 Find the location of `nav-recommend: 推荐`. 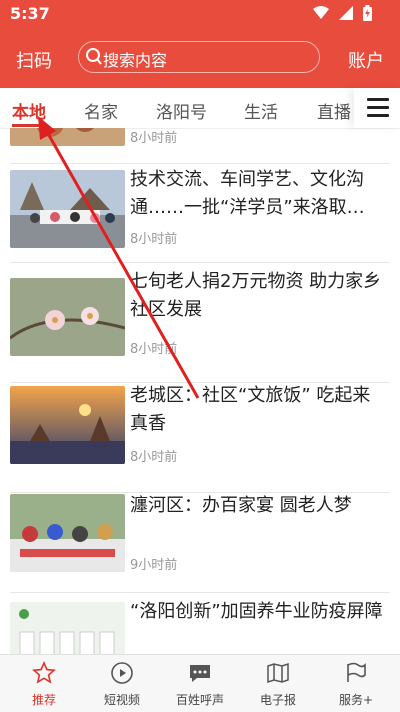

nav-recommend: 推荐 is located at coordinates (44, 684).